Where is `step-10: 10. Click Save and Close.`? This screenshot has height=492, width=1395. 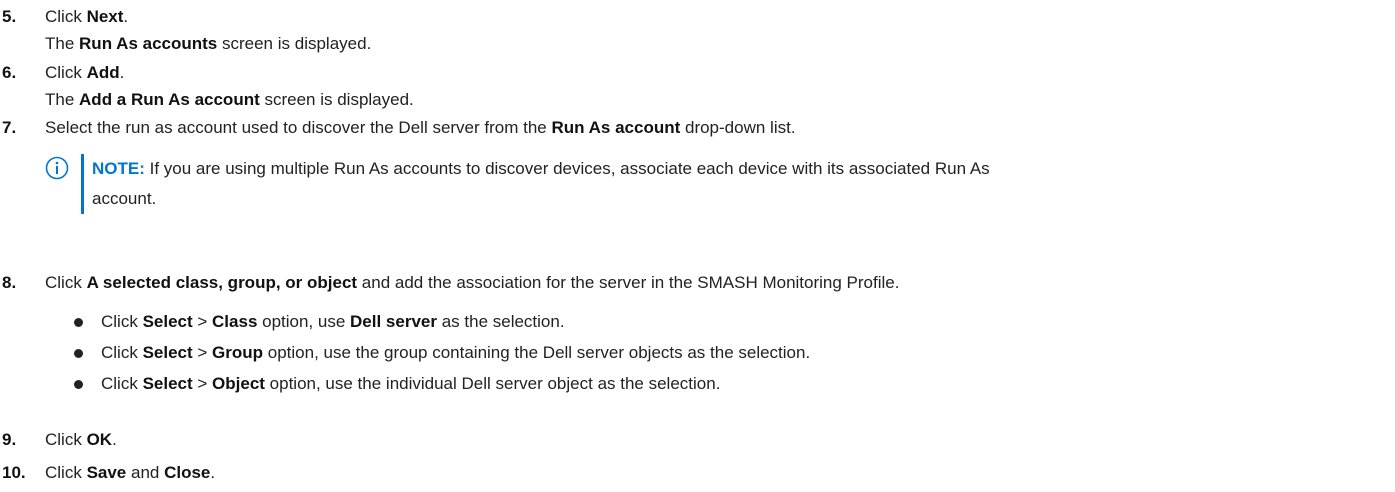 step-10: 10. Click Save and Close. is located at coordinates (690, 473).